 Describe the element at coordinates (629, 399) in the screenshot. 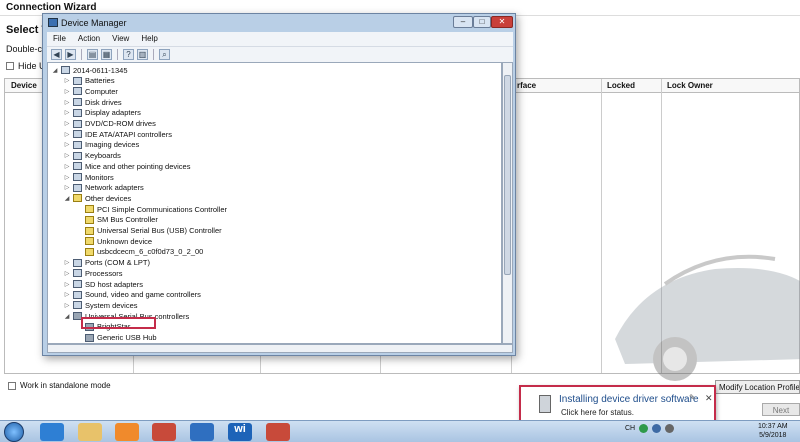

I see `notification-title: Installing device driver software` at that location.